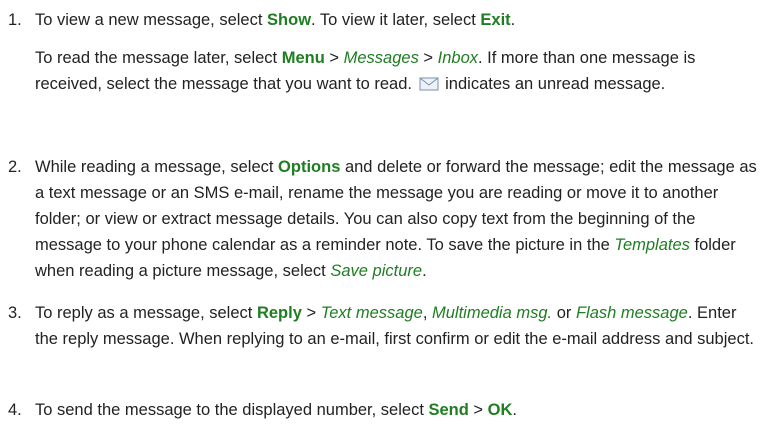 This screenshot has height=445, width=762. What do you see at coordinates (429, 84) in the screenshot?
I see `envelope-icon` at bounding box center [429, 84].